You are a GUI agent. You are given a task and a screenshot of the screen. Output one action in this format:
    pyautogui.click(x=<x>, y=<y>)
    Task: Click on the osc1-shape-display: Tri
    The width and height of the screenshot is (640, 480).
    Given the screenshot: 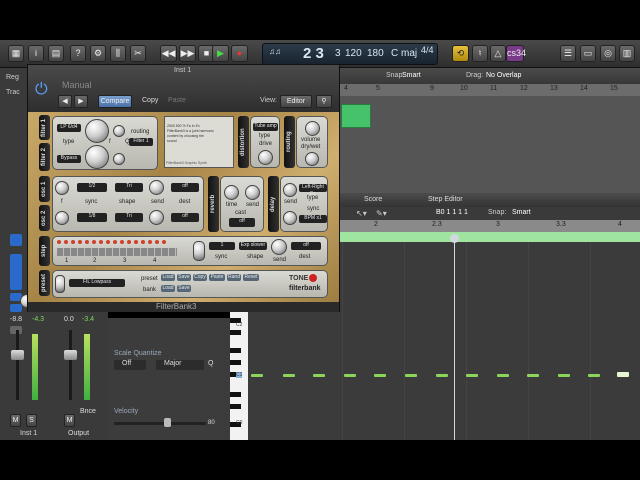 What is the action you would take?
    pyautogui.click(x=129, y=187)
    